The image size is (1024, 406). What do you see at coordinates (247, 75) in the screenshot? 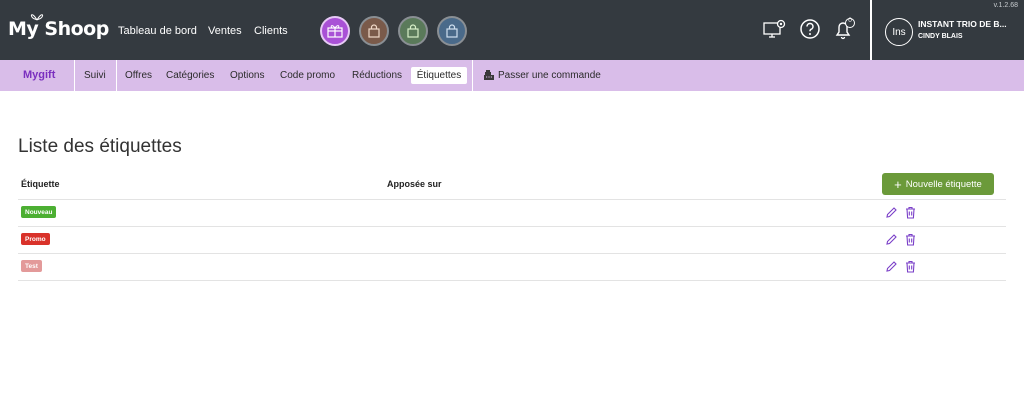
I see `subnav-item-options: Options` at bounding box center [247, 75].